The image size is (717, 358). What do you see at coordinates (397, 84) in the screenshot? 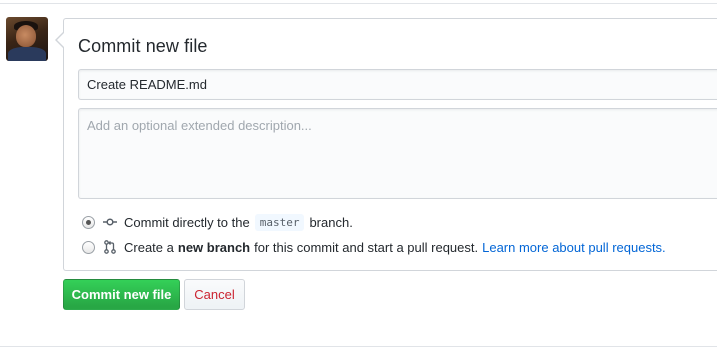
I see `commit-summary-input` at bounding box center [397, 84].